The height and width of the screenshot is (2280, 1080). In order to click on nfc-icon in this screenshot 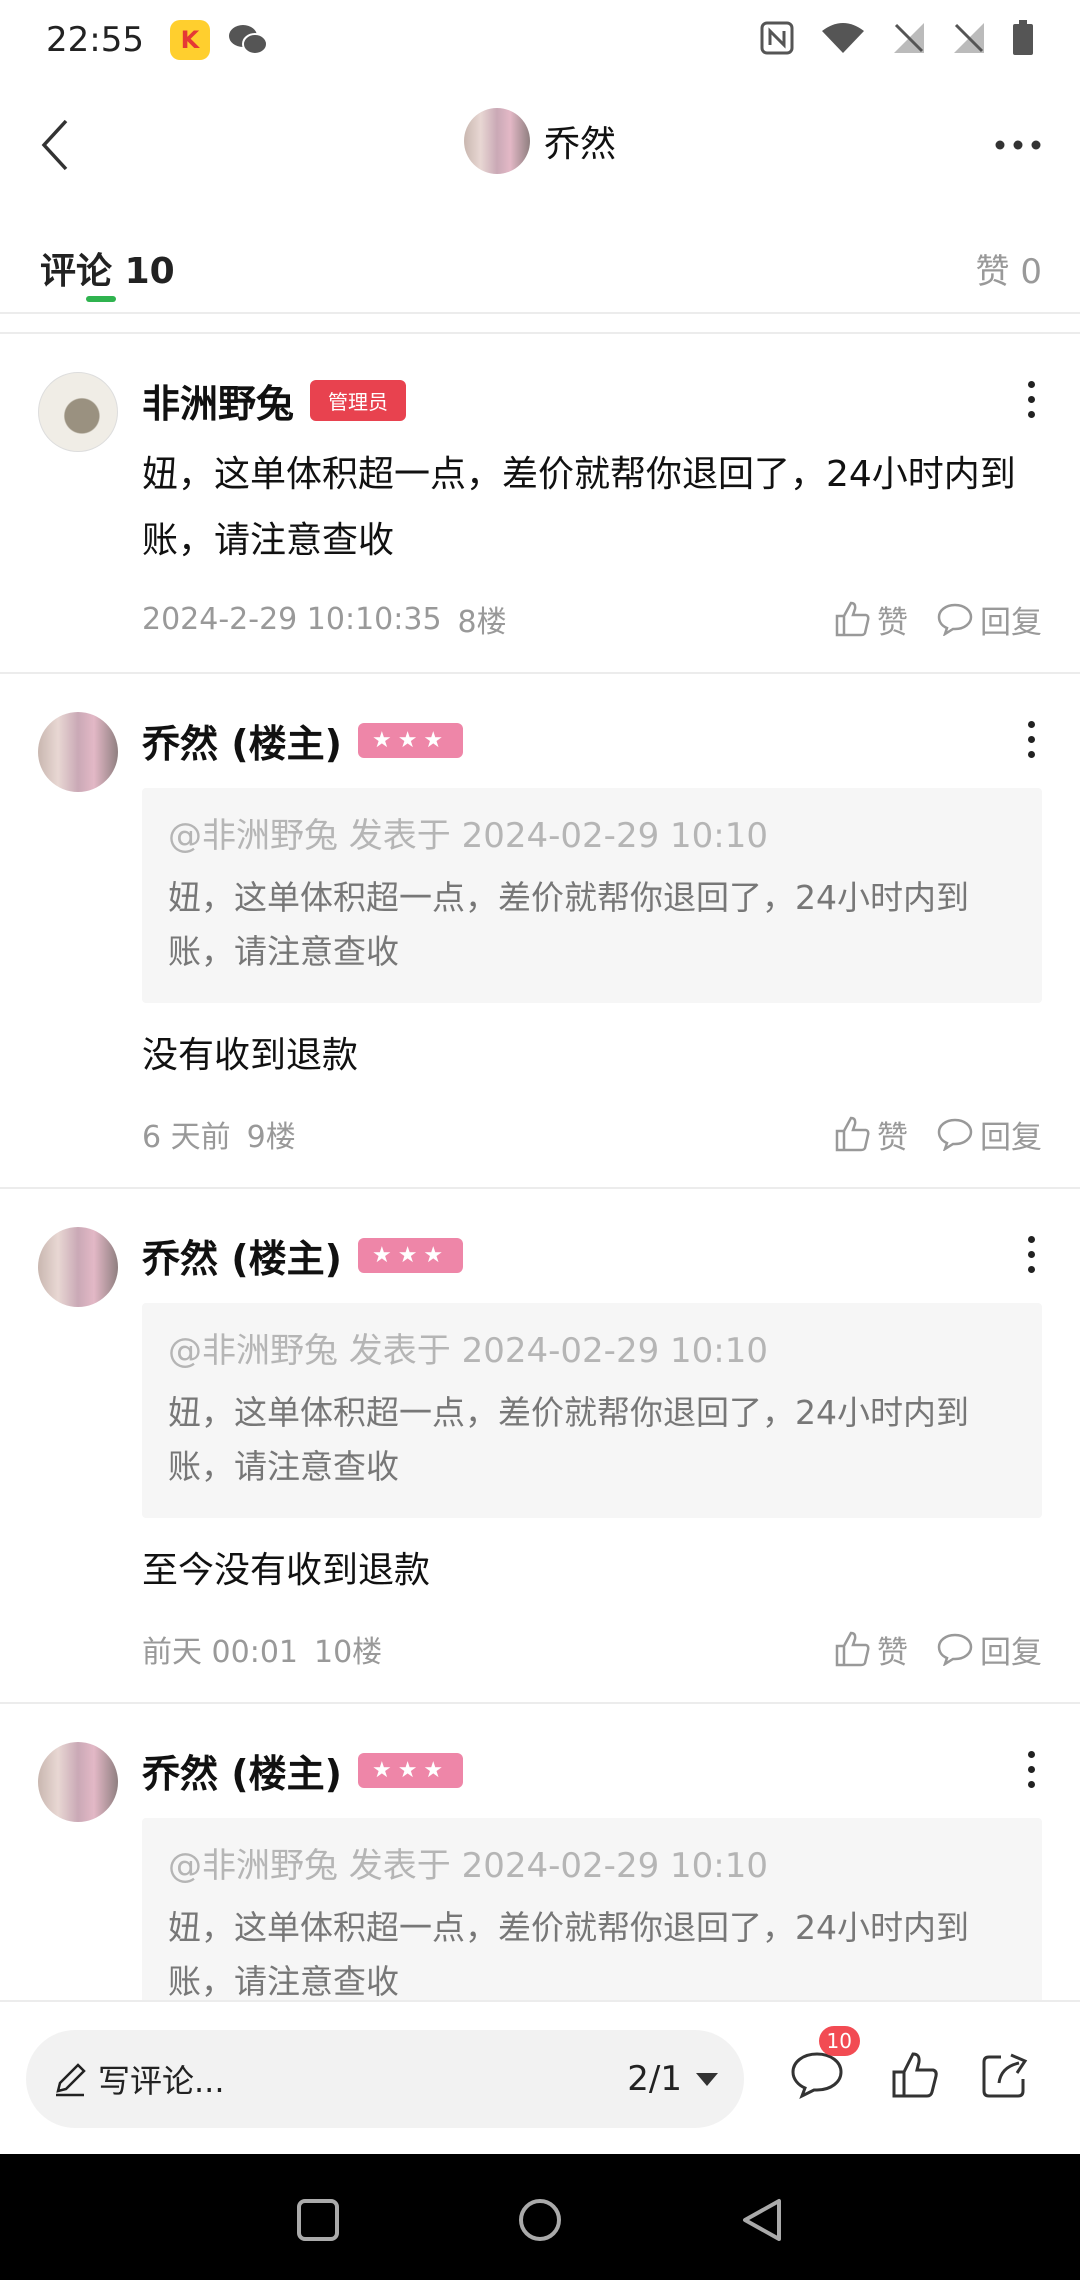, I will do `click(777, 38)`.